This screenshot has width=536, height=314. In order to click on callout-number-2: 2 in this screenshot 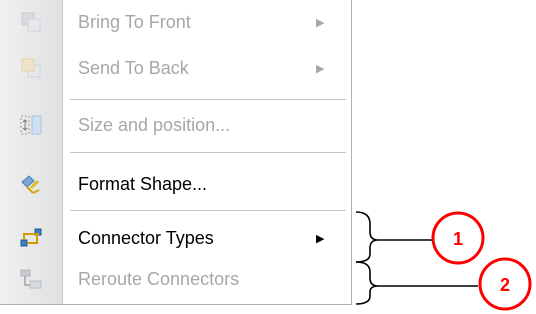, I will do `click(505, 285)`.